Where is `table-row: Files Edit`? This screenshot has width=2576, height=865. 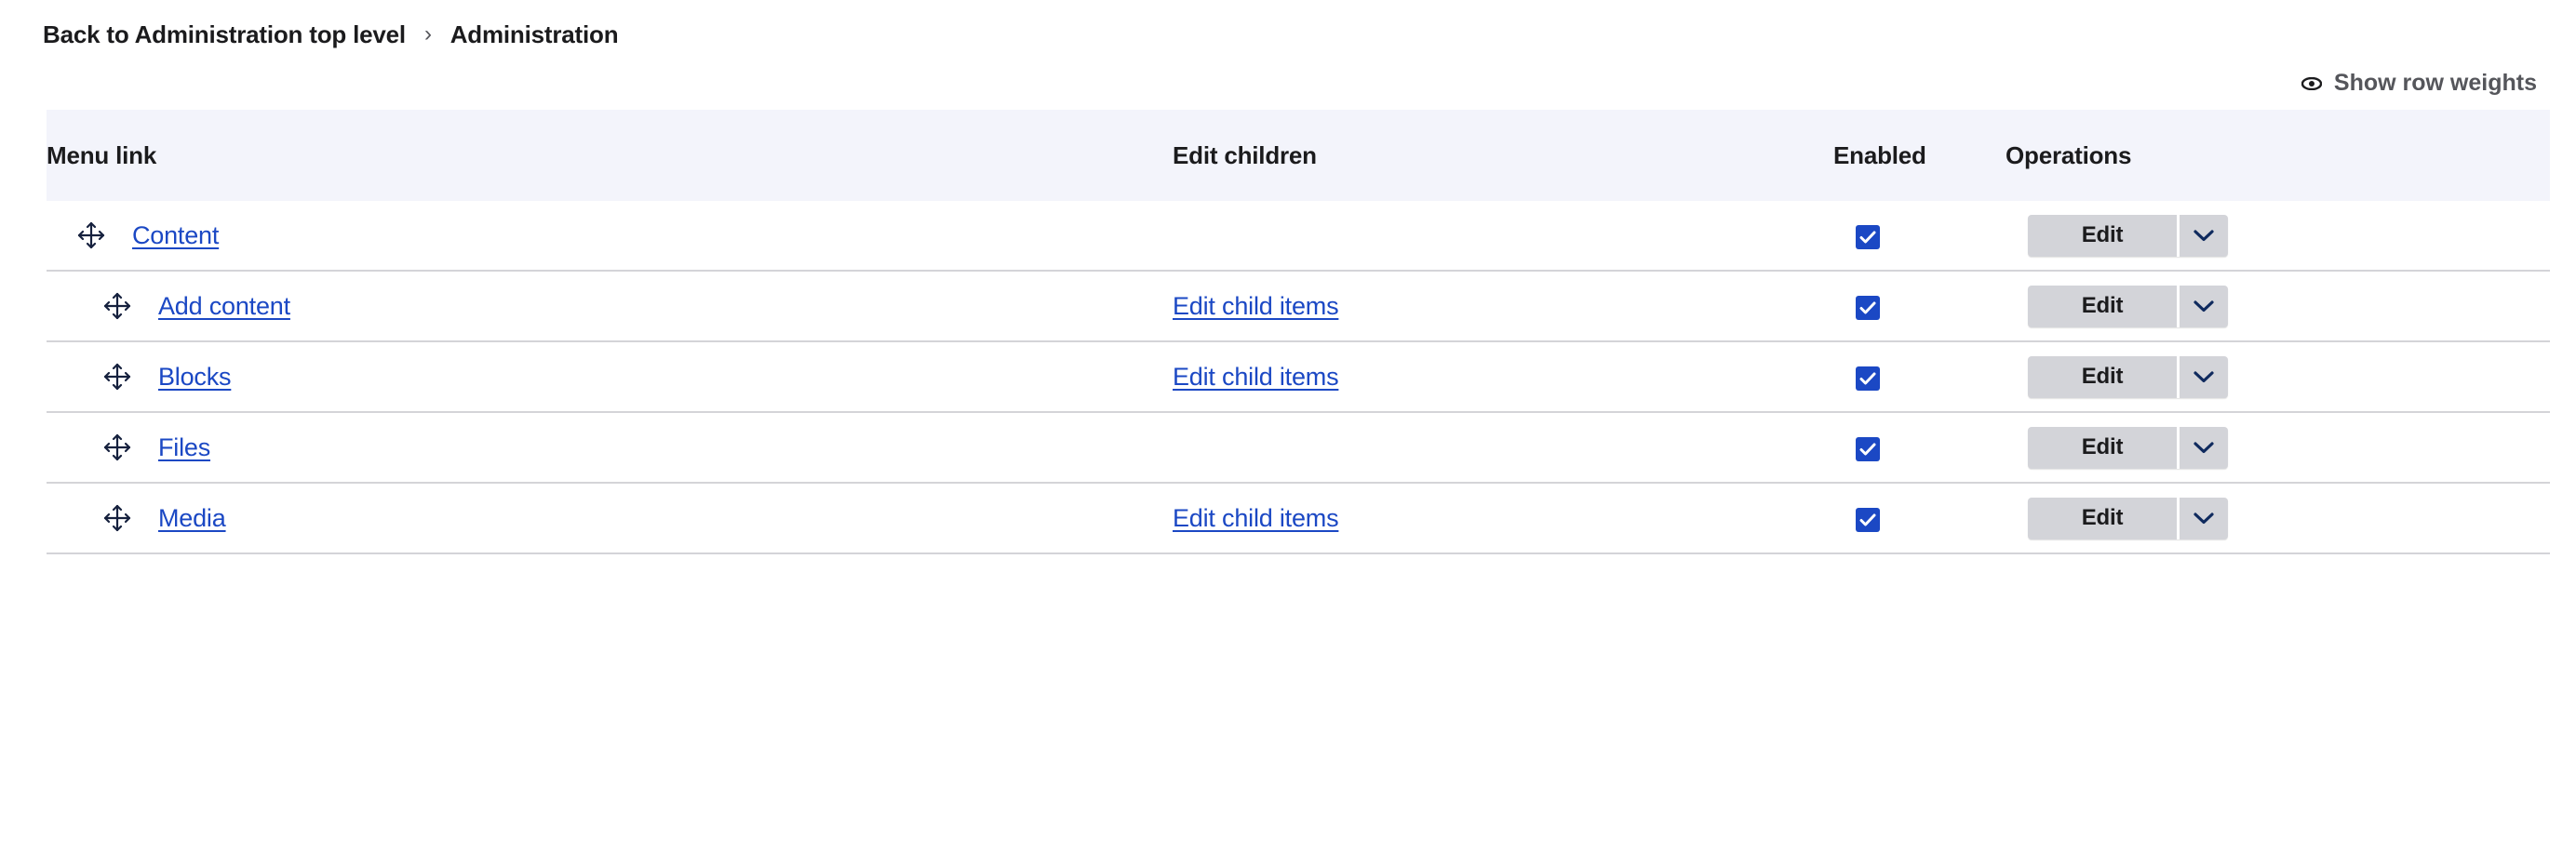
table-row: Files Edit is located at coordinates (1298, 448).